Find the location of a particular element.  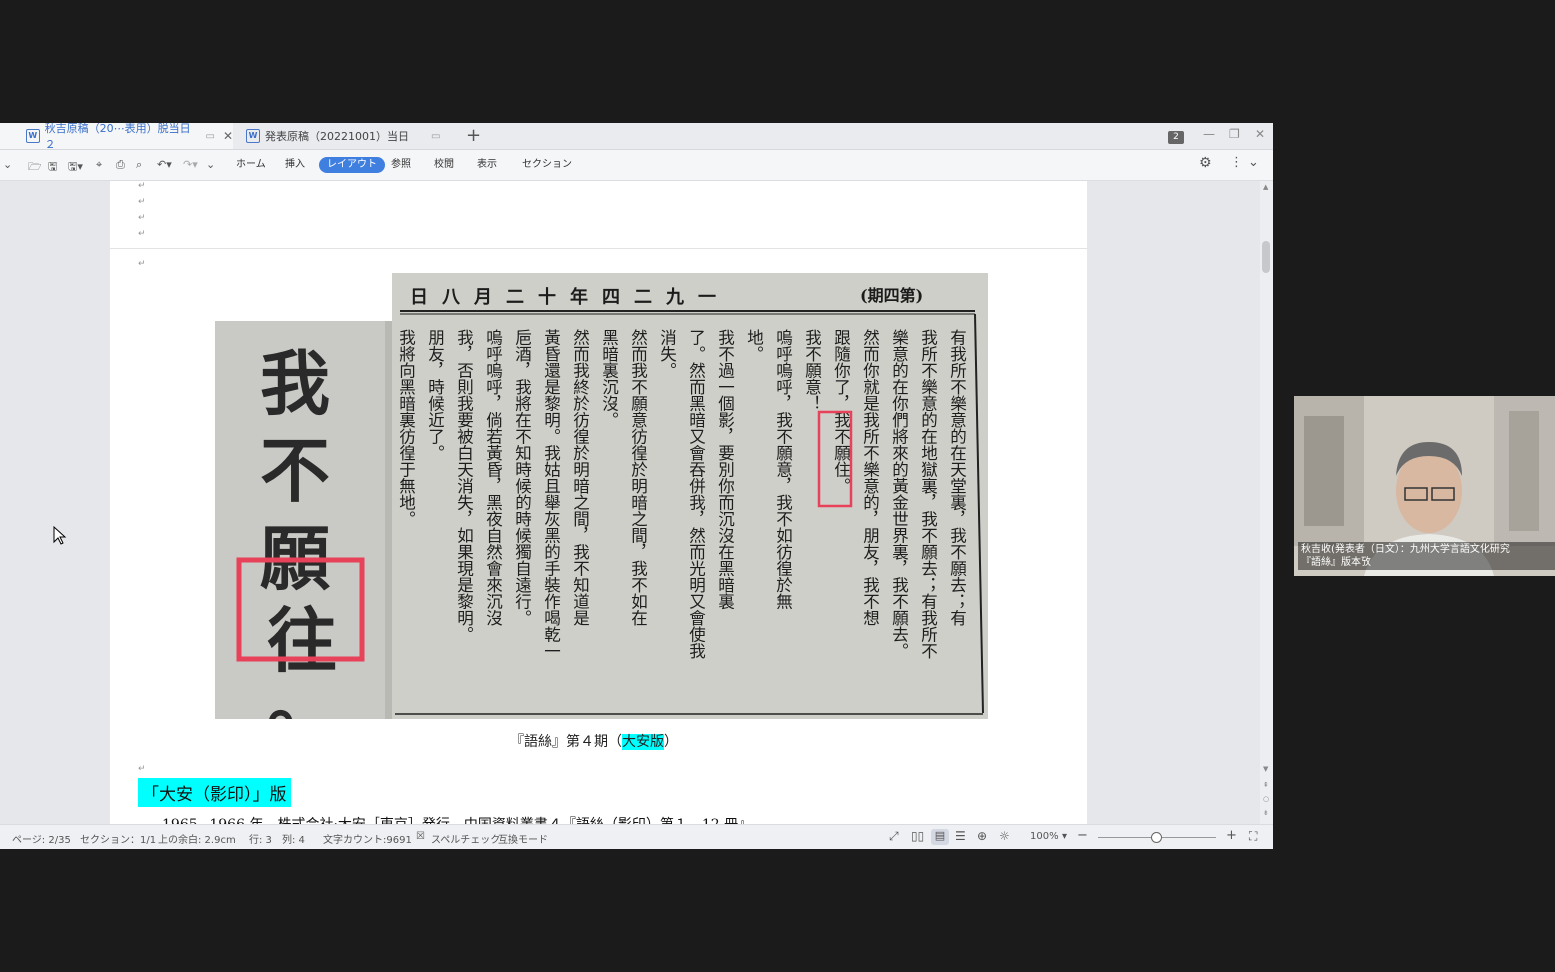

zoom-level: 100% is located at coordinates (1044, 836).